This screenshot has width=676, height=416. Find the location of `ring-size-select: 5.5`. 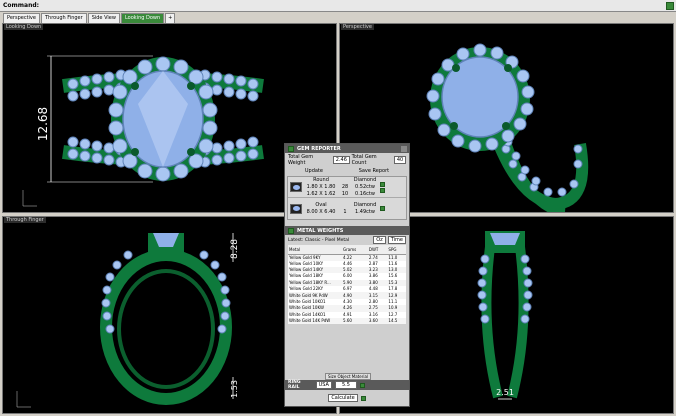

ring-size-select: 5.5 is located at coordinates (345, 385).